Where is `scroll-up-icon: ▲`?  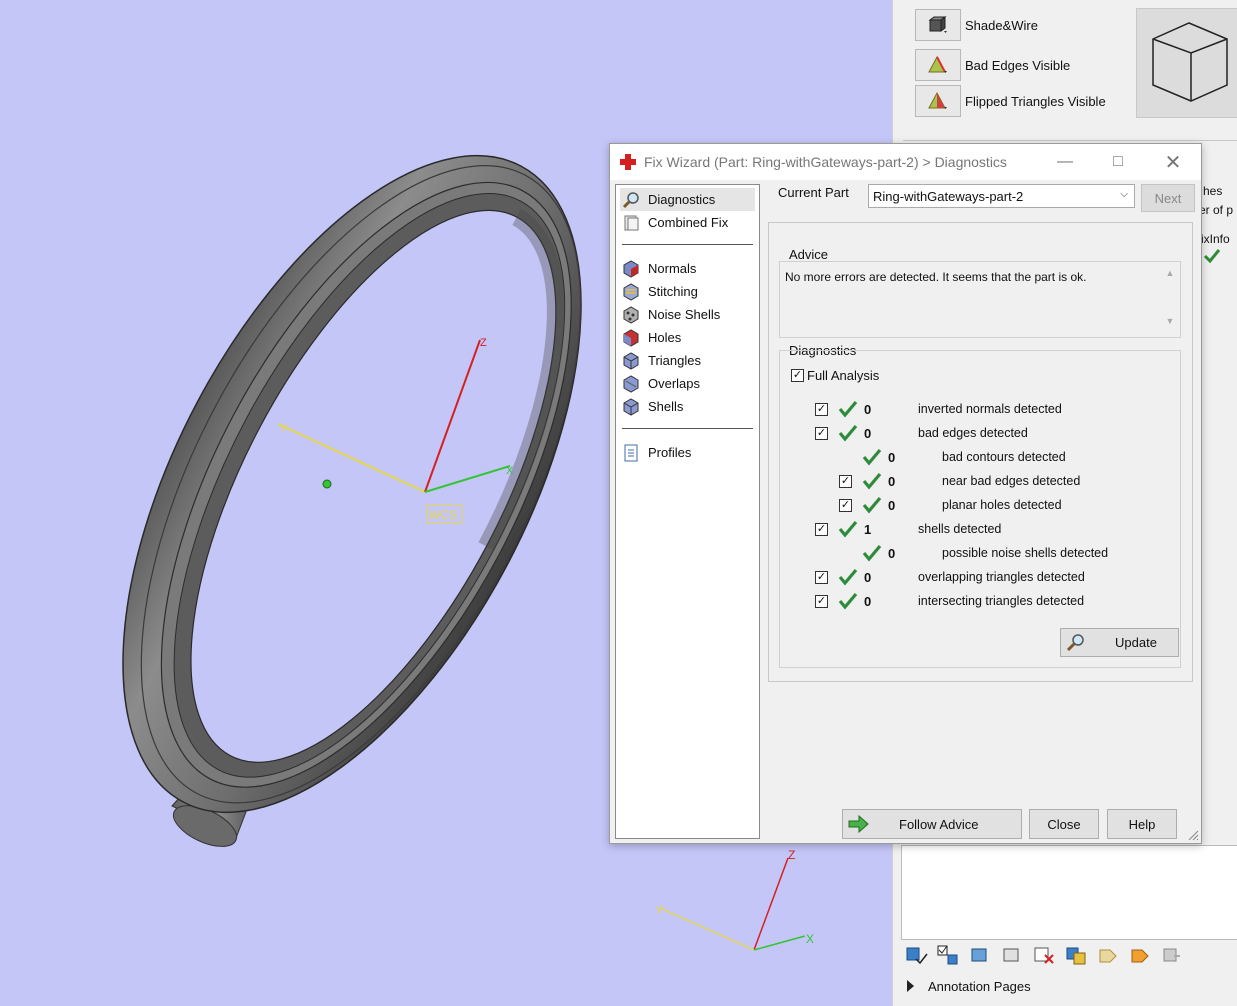
scroll-up-icon: ▲ is located at coordinates (1170, 273).